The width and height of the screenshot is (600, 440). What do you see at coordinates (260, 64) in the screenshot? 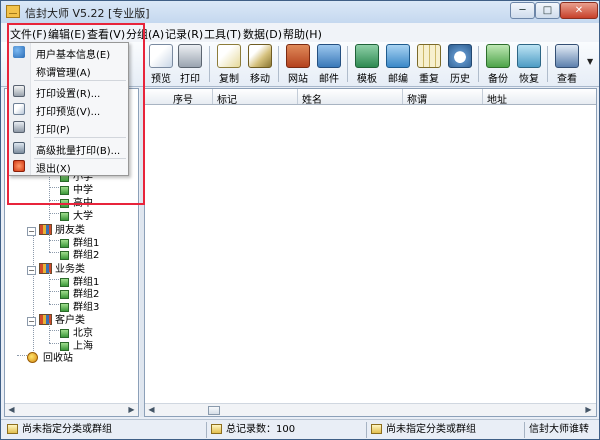
I see `move-button: 移动` at bounding box center [260, 64].